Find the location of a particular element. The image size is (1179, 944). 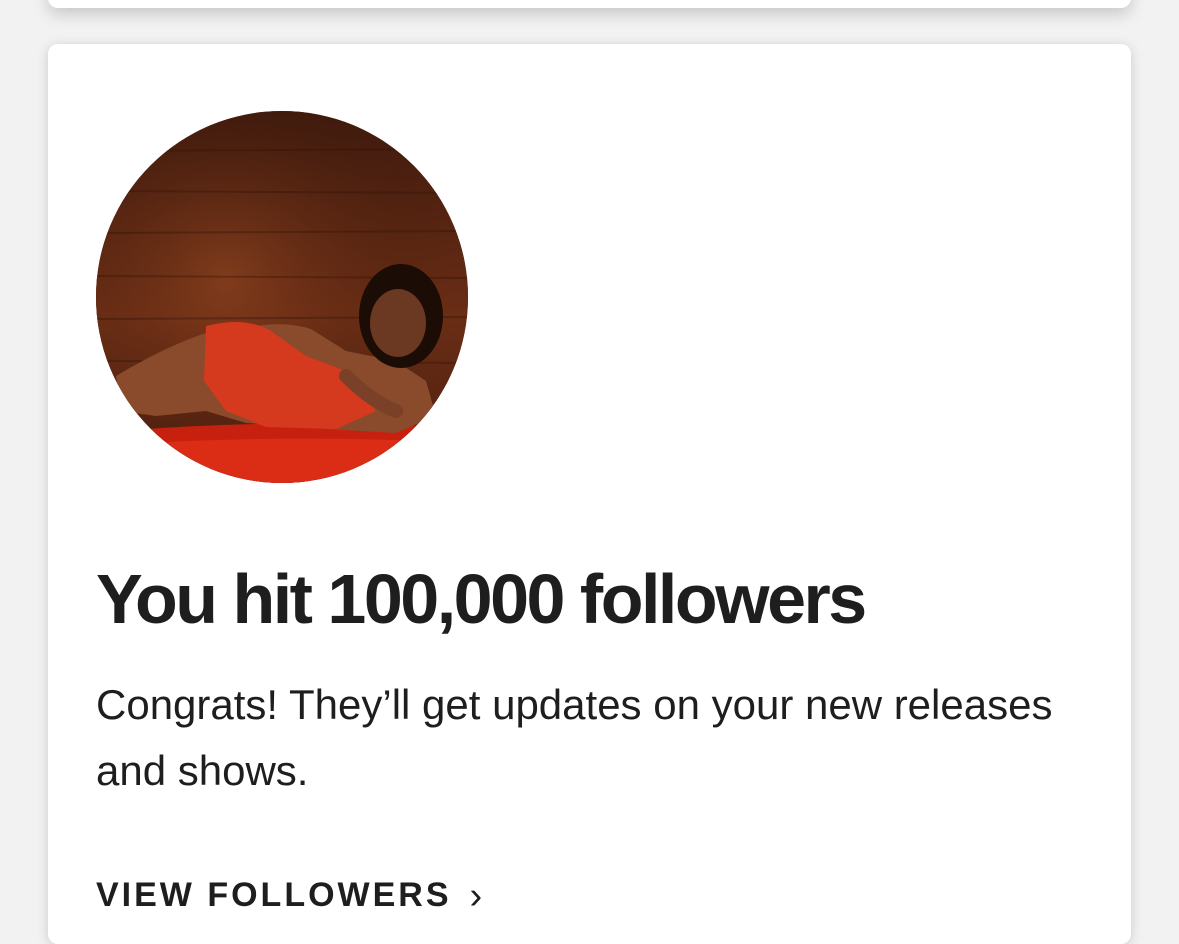

view-followers-label: VIEW FOLLOWERS is located at coordinates (274, 895).